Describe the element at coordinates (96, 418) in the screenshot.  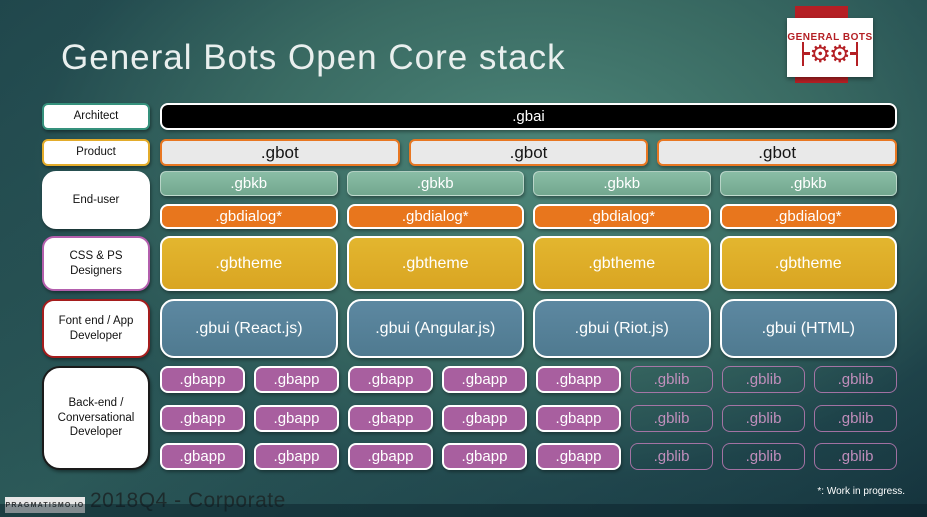
I see `row-label-backend: Back-end / Conversational Developer` at that location.